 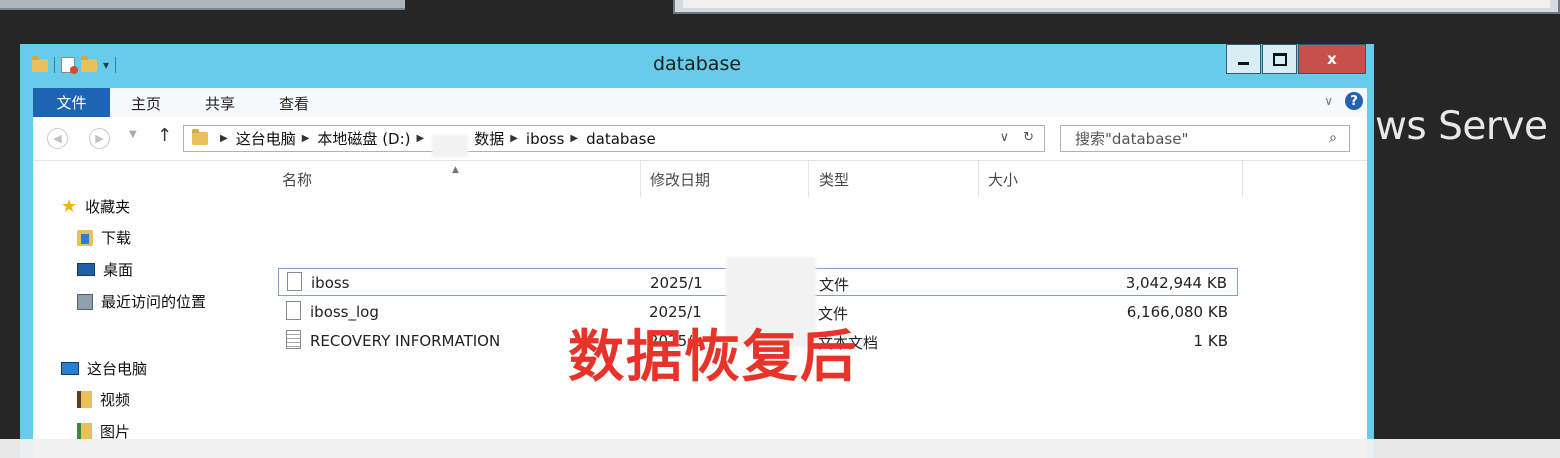 What do you see at coordinates (154, 302) in the screenshot?
I see `sidebar-item-label: 最近访问的位置` at bounding box center [154, 302].